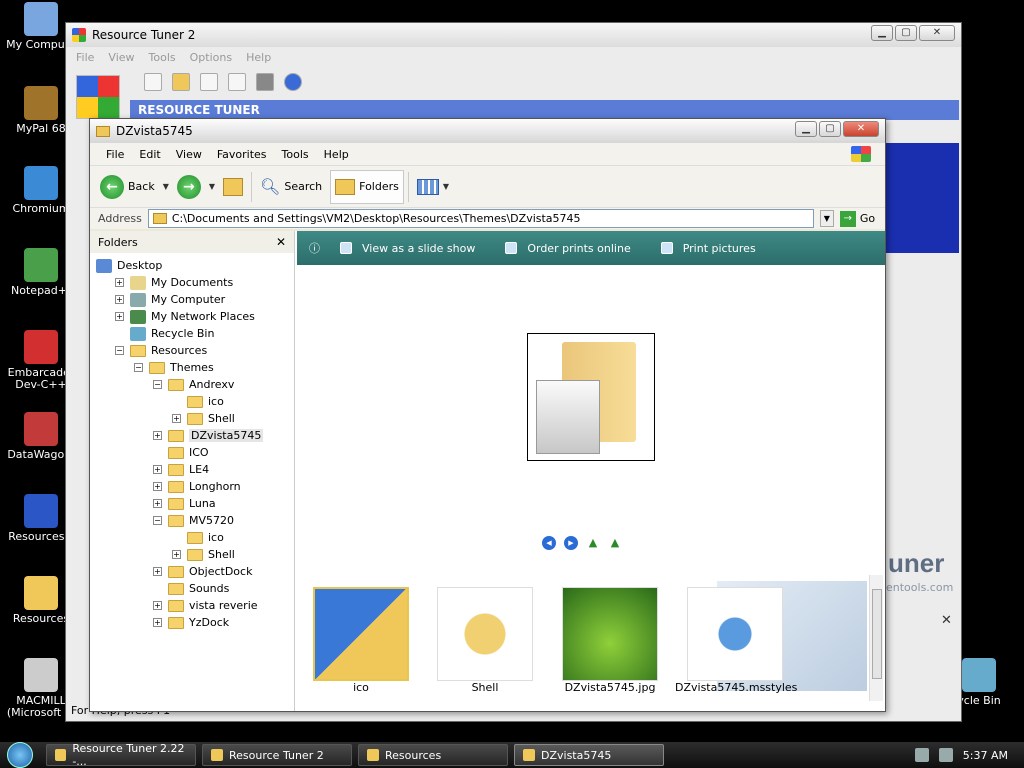  Describe the element at coordinates (185, 316) in the screenshot. I see `tree-item: + My Network Places` at that location.